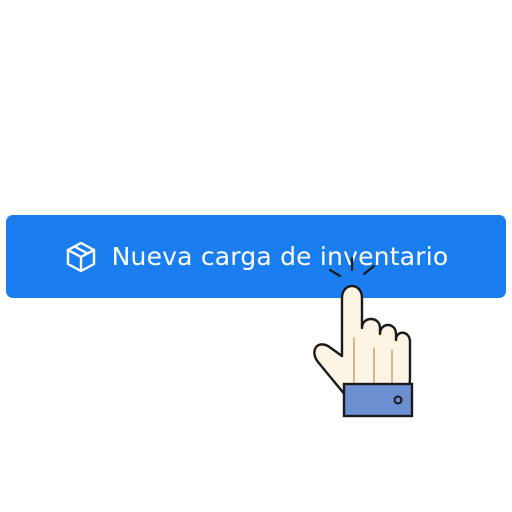 This screenshot has height=512, width=512. What do you see at coordinates (363, 337) in the screenshot?
I see `hand-pointer-icon` at bounding box center [363, 337].